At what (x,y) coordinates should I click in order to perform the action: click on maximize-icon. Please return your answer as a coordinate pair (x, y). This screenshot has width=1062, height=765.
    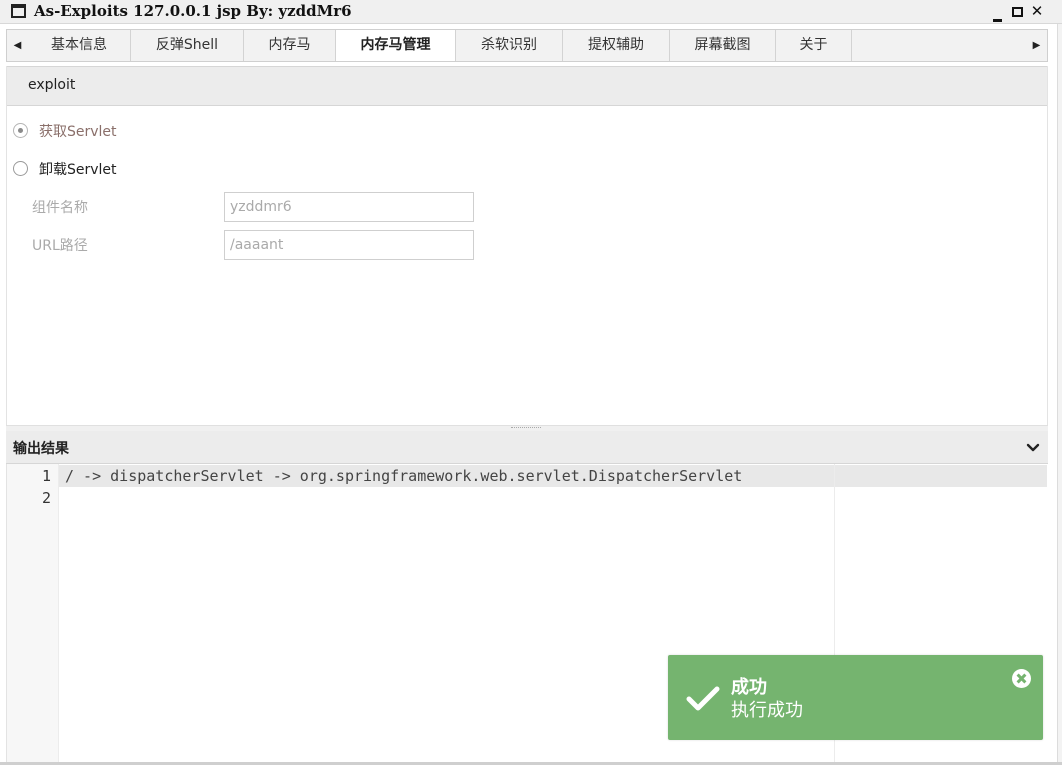
    Looking at the image, I should click on (1017, 12).